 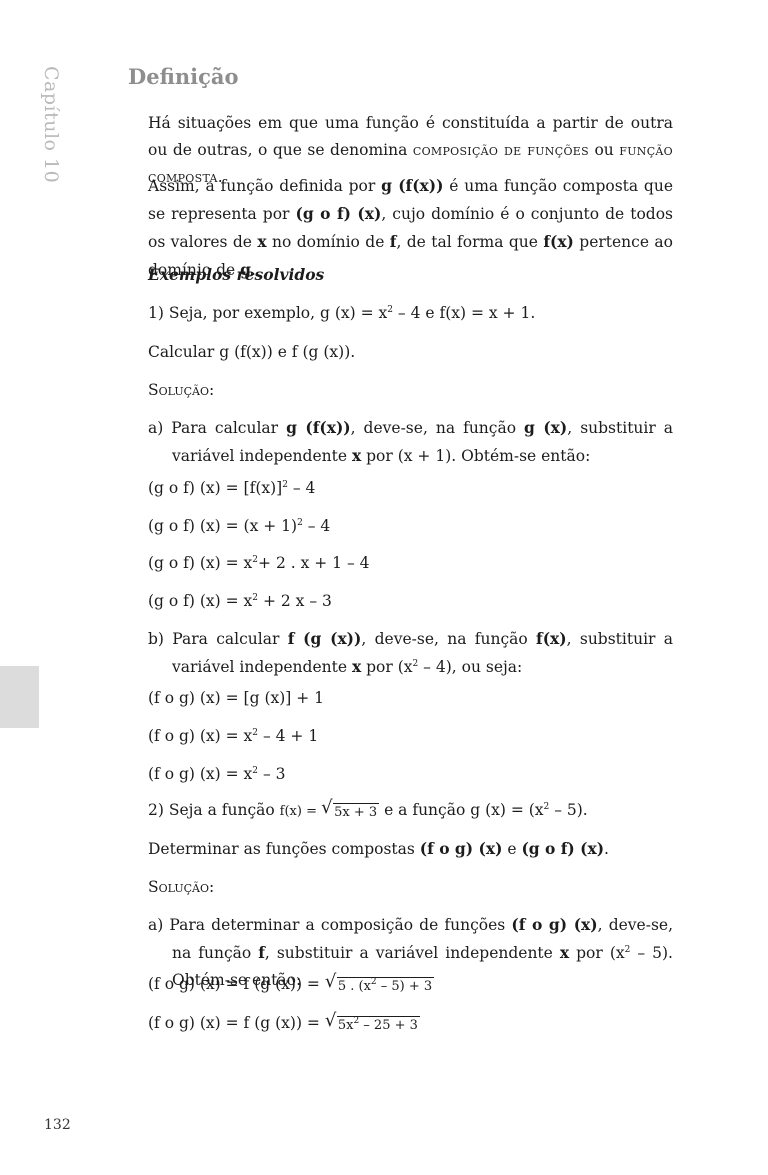 I want to click on example-2-solution-label: Solução:, so click(x=181, y=887).